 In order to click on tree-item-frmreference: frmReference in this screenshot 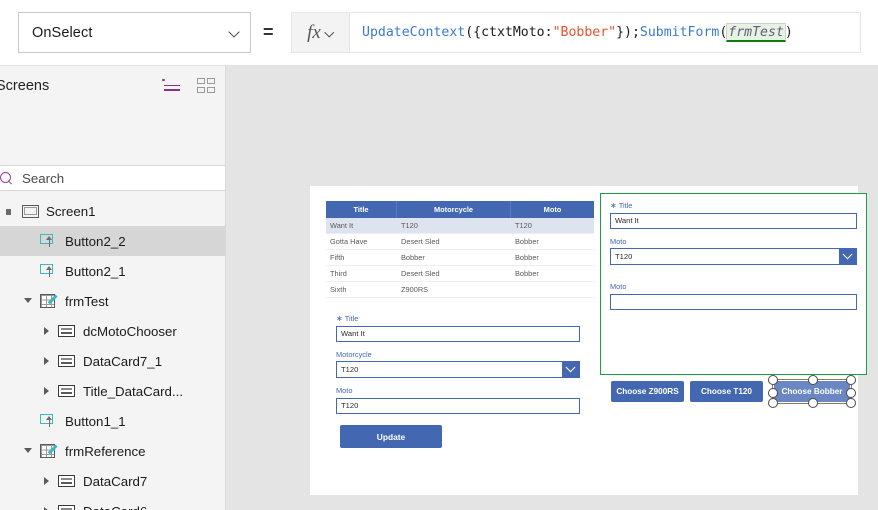, I will do `click(112, 451)`.